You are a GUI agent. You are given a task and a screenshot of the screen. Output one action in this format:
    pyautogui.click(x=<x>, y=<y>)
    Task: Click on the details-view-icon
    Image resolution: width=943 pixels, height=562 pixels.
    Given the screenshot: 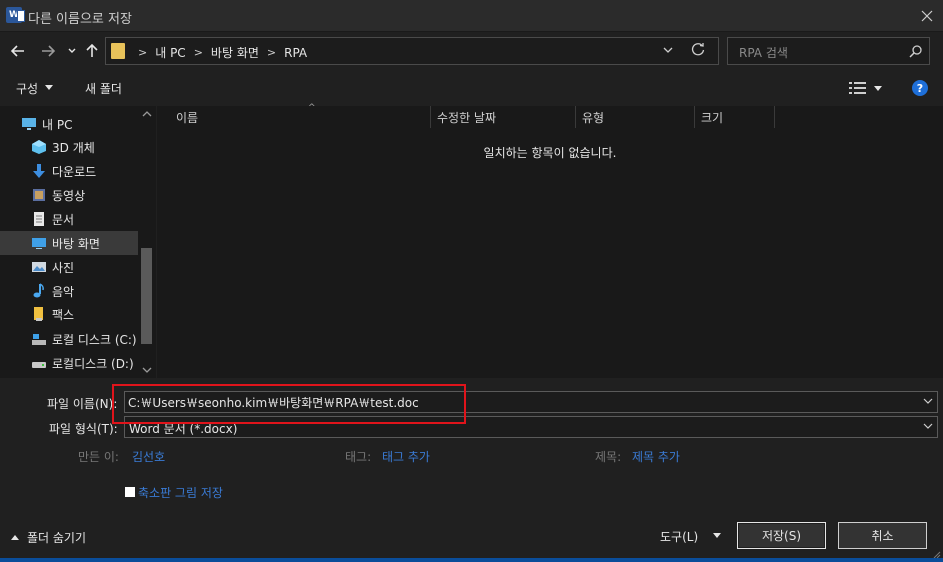 What is the action you would take?
    pyautogui.click(x=857, y=88)
    